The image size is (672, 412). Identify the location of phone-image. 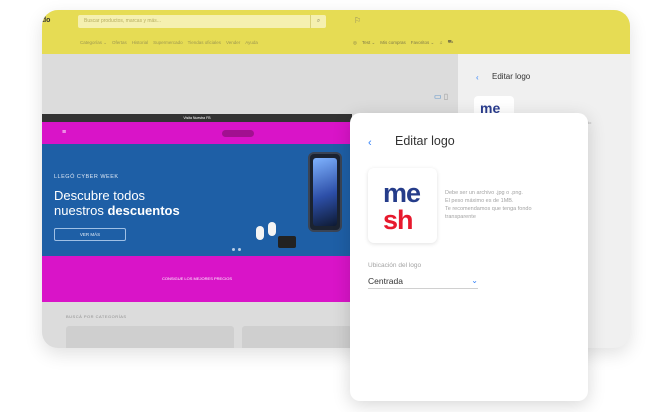
(325, 192).